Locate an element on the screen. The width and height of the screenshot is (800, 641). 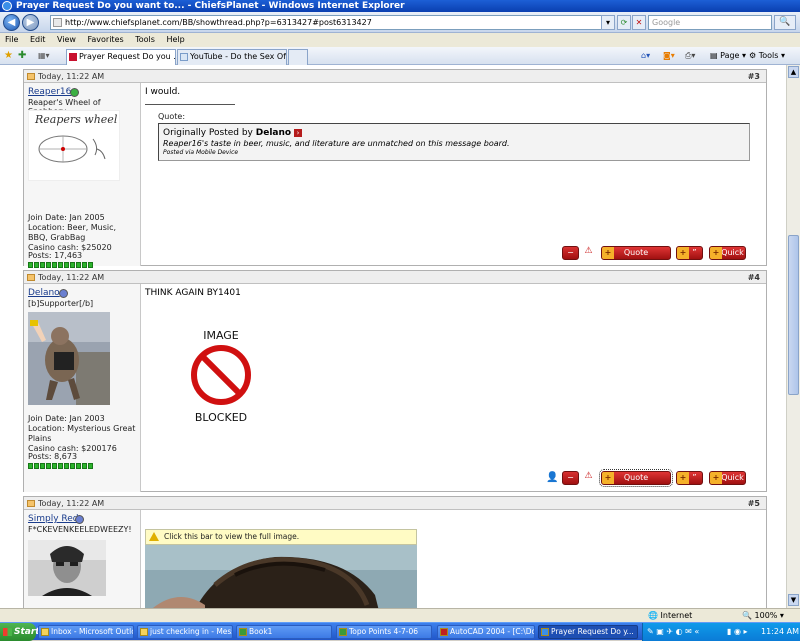
menu-view: View is located at coordinates (66, 40).